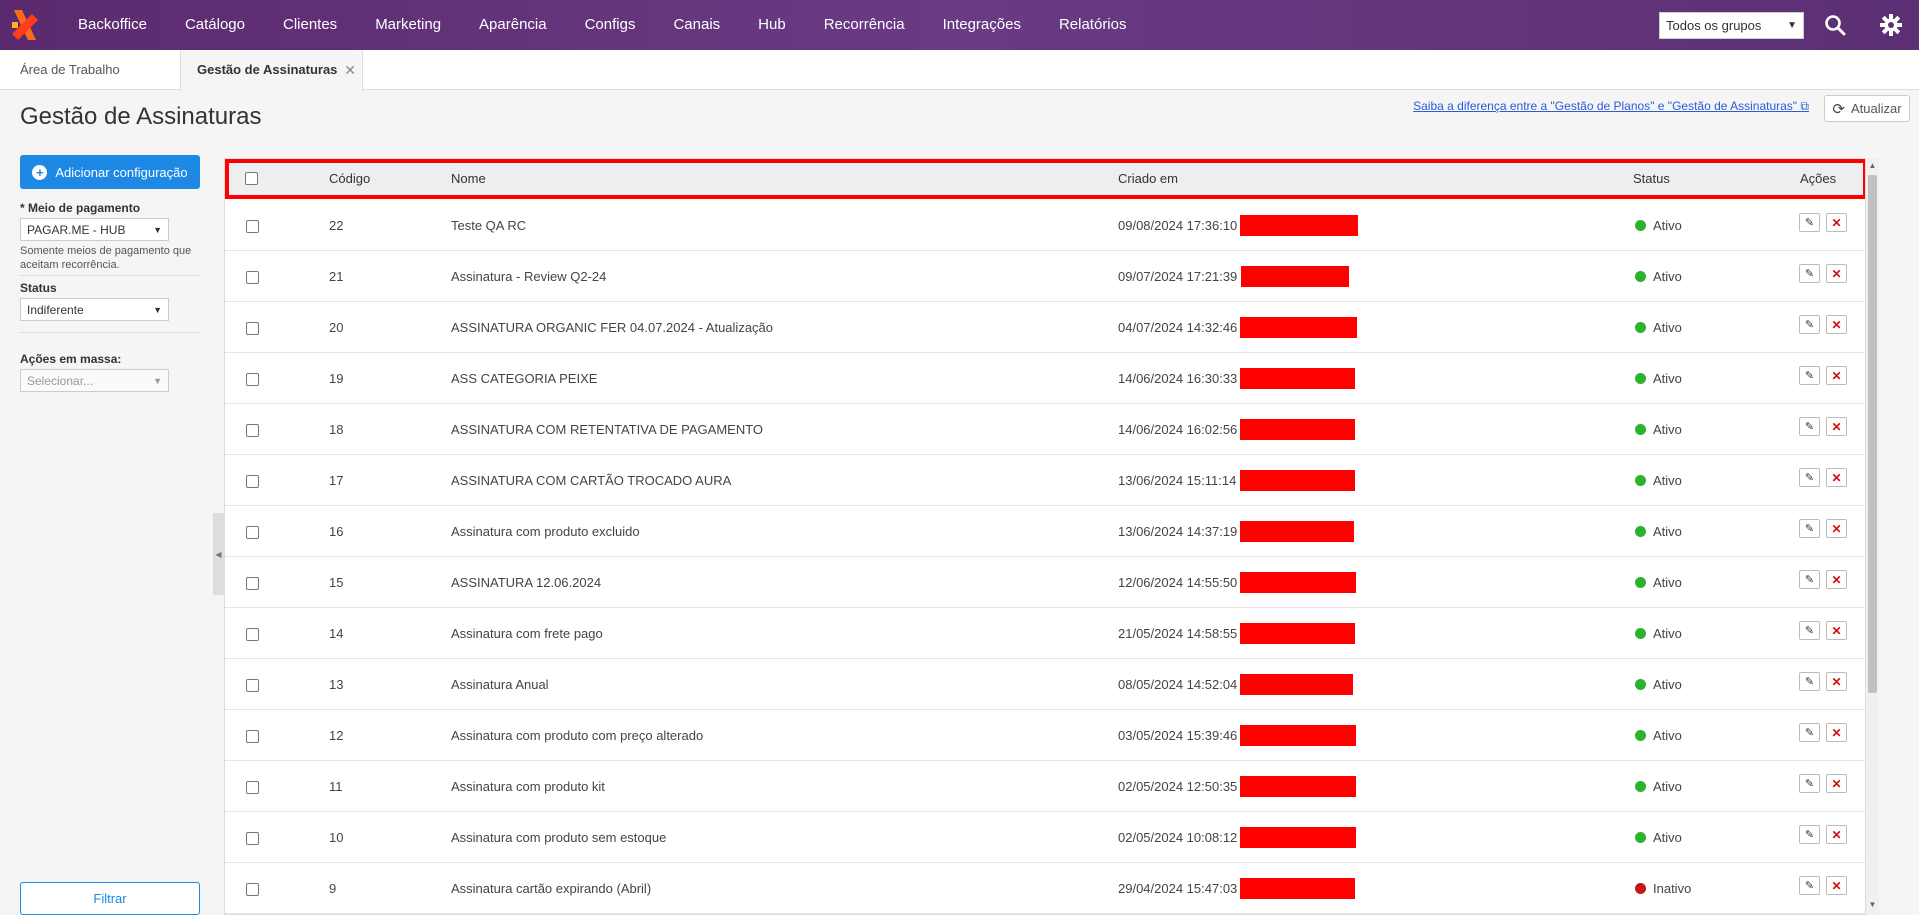 The width and height of the screenshot is (1919, 915). What do you see at coordinates (1891, 25) in the screenshot?
I see `gear-icon` at bounding box center [1891, 25].